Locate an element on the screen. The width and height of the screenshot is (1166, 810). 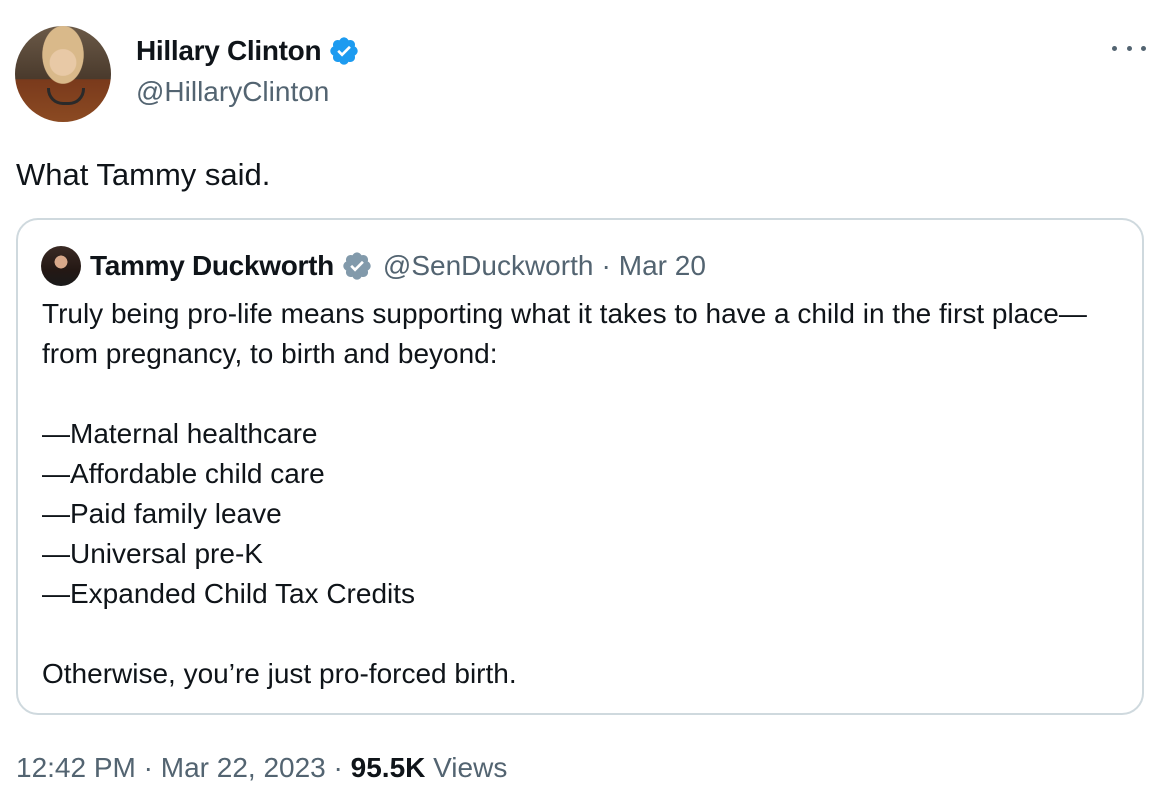
list-item: —Maternal healthcare is located at coordinates (180, 433).